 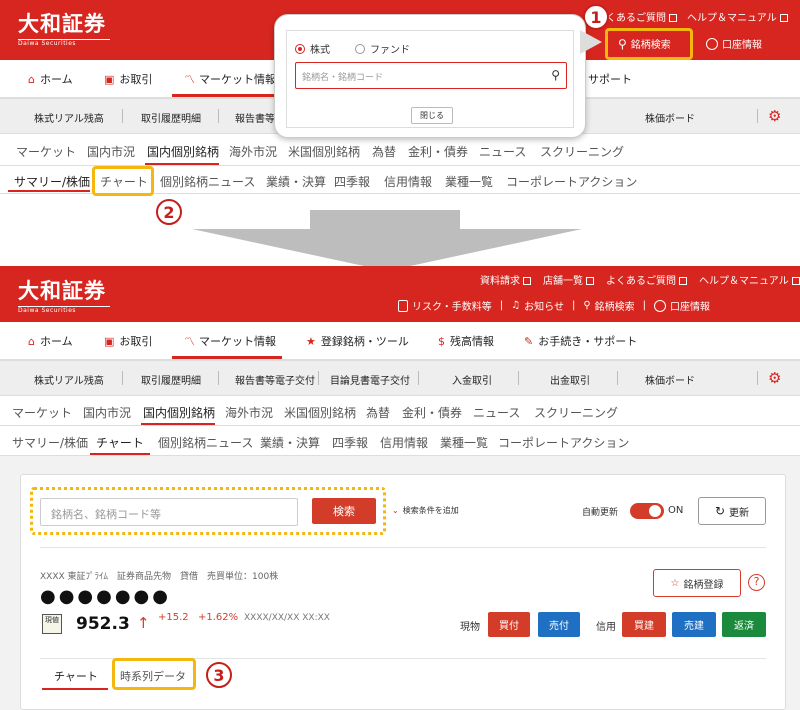 I want to click on subnav-board: 株価ボード, so click(x=670, y=379).